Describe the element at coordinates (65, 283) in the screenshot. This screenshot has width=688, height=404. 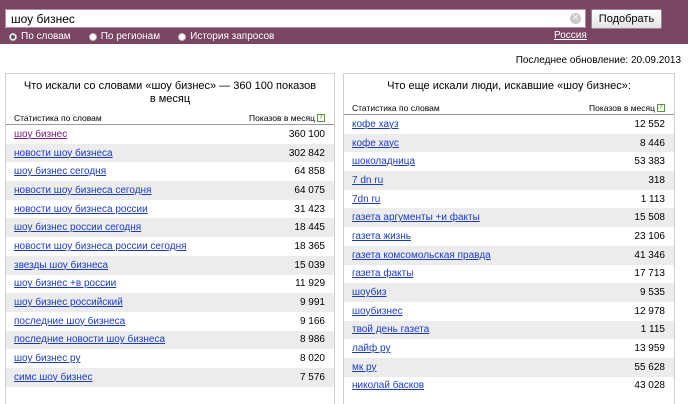
I see `phrase-link: шоу бизнес +в россии` at that location.